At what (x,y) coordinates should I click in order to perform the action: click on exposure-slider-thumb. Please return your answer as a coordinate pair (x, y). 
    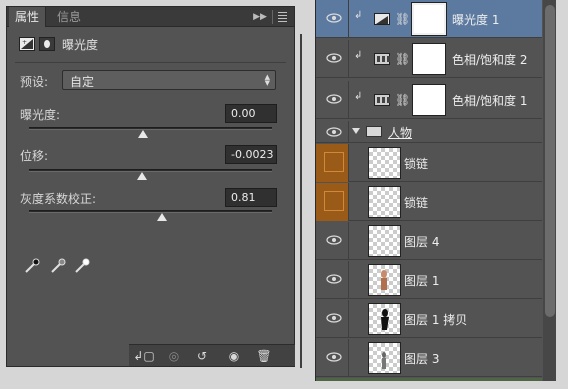
    Looking at the image, I should click on (143, 134).